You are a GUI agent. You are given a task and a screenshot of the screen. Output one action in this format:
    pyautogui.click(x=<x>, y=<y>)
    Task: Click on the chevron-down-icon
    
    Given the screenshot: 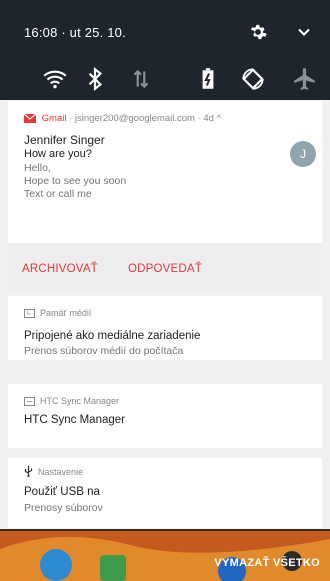 What is the action you would take?
    pyautogui.click(x=304, y=32)
    